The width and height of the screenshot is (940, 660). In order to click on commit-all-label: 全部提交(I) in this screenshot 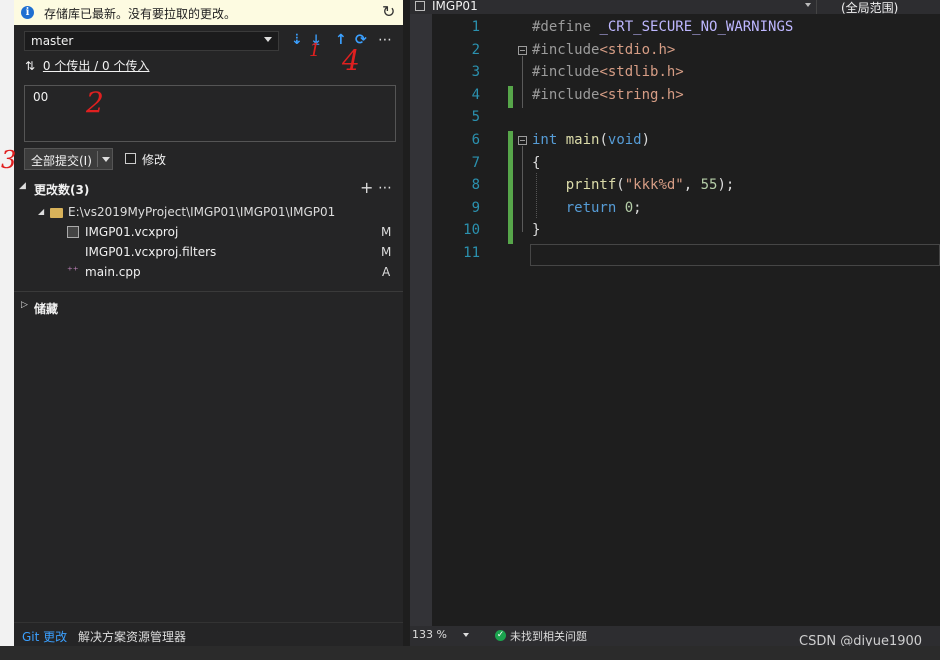, I will do `click(61, 161)`.